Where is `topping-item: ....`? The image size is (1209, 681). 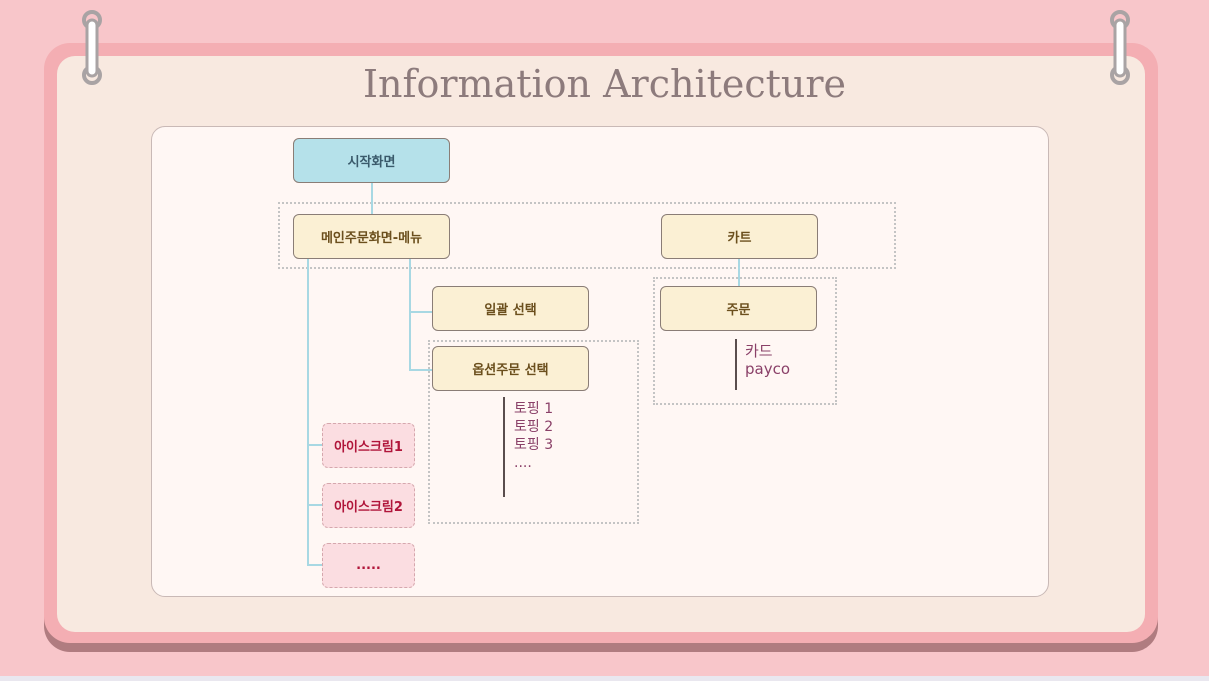
topping-item: .... is located at coordinates (523, 463).